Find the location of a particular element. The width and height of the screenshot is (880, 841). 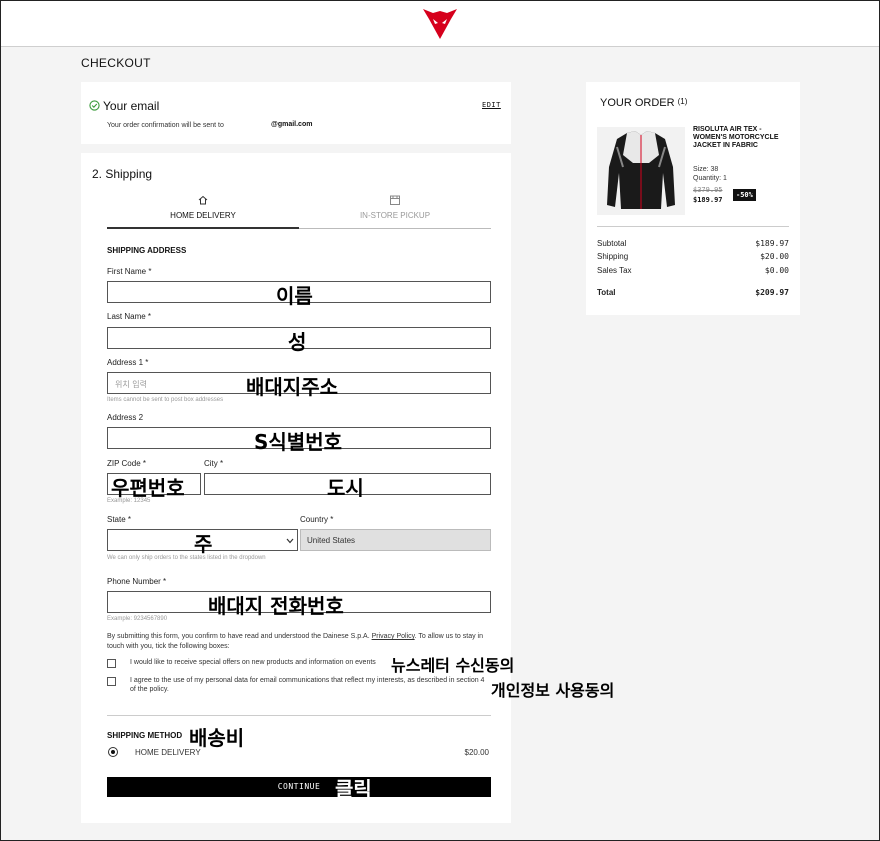

order-count: (1) is located at coordinates (682, 101).